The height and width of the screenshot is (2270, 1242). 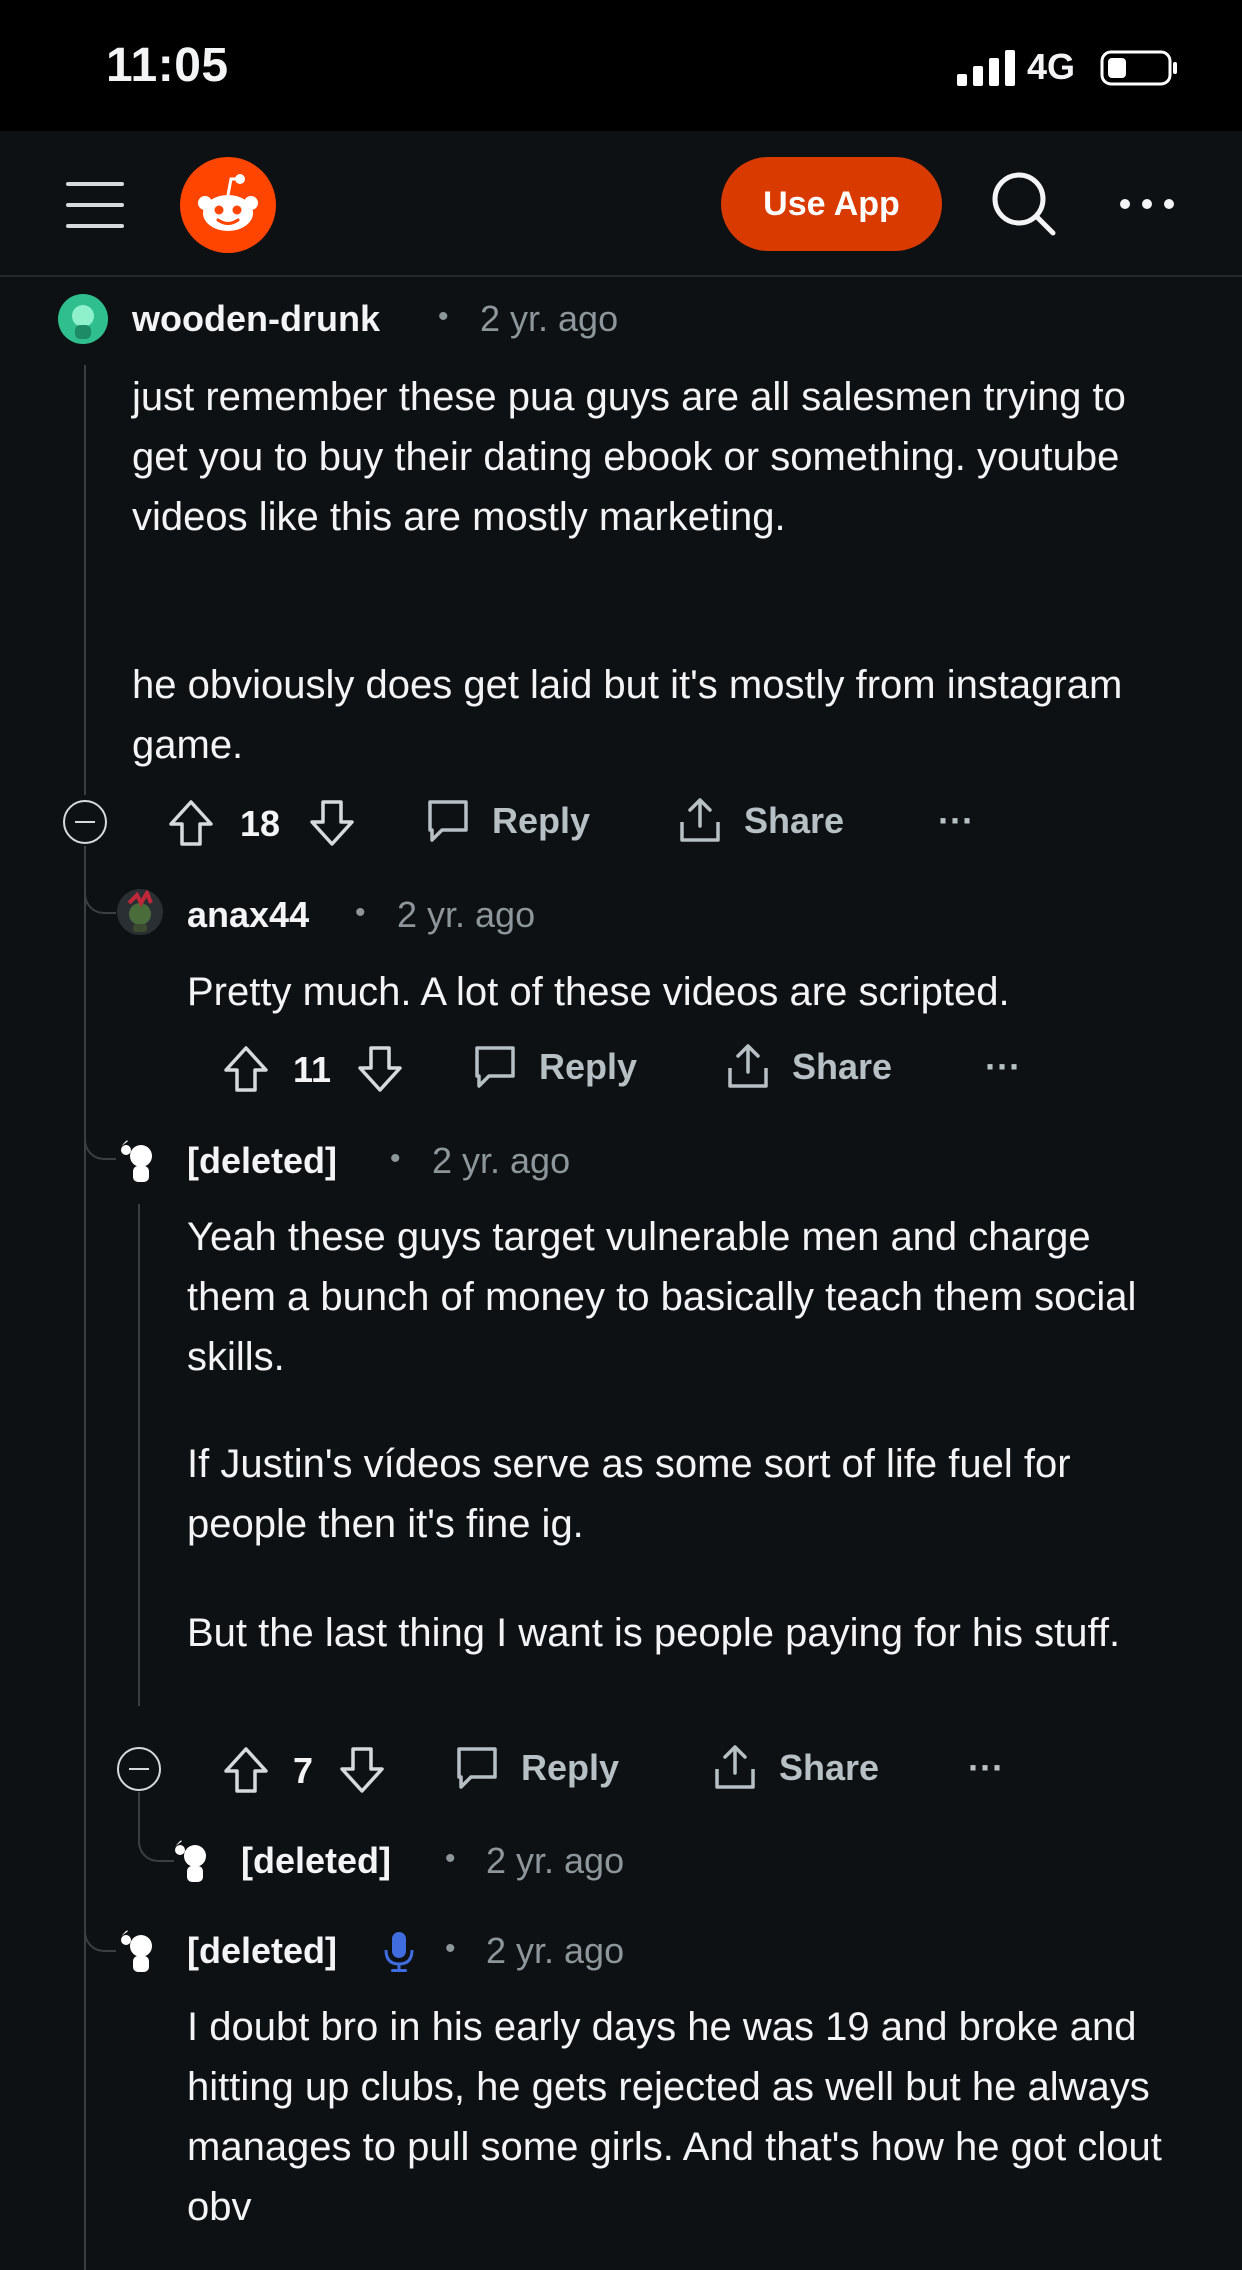 I want to click on vote-score: 18, so click(x=260, y=823).